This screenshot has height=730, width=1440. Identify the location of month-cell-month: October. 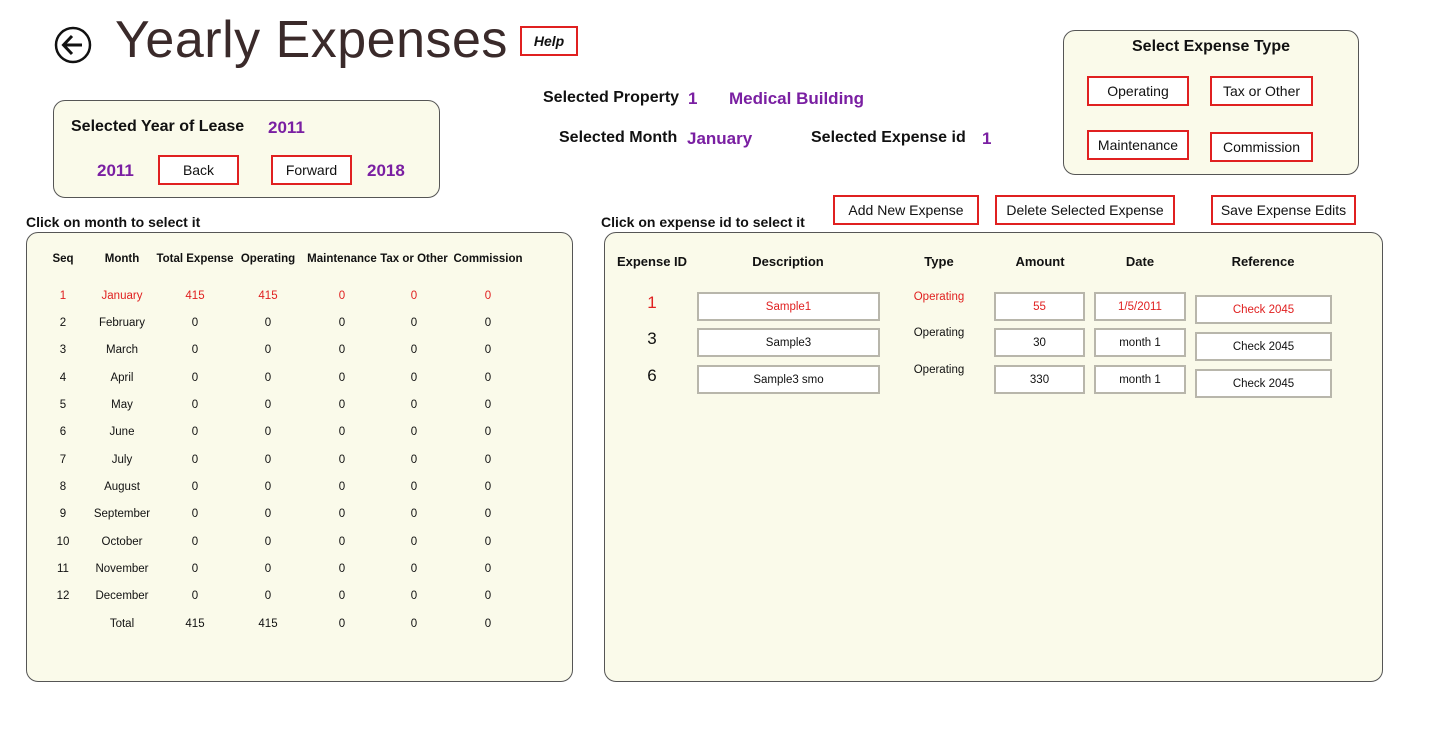
(122, 542).